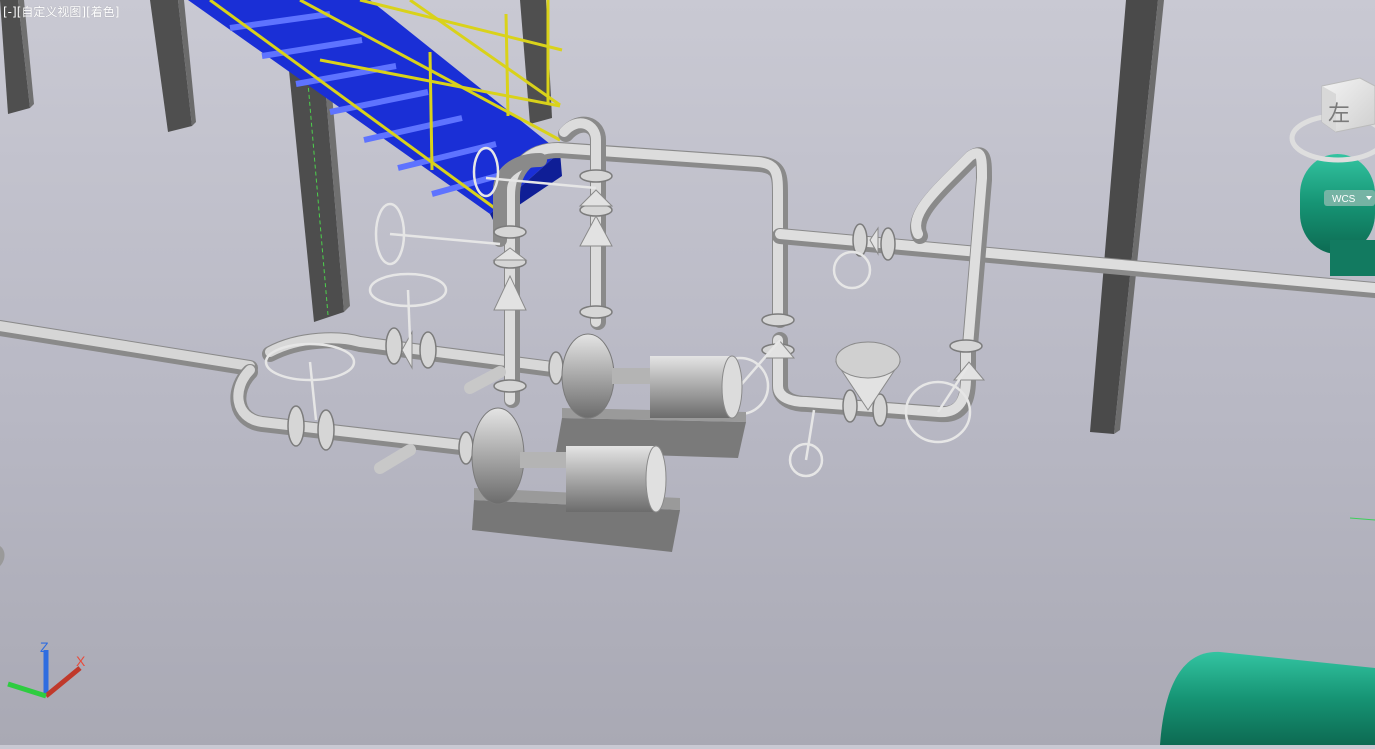  I want to click on ground-axis-line, so click(1362, 519).